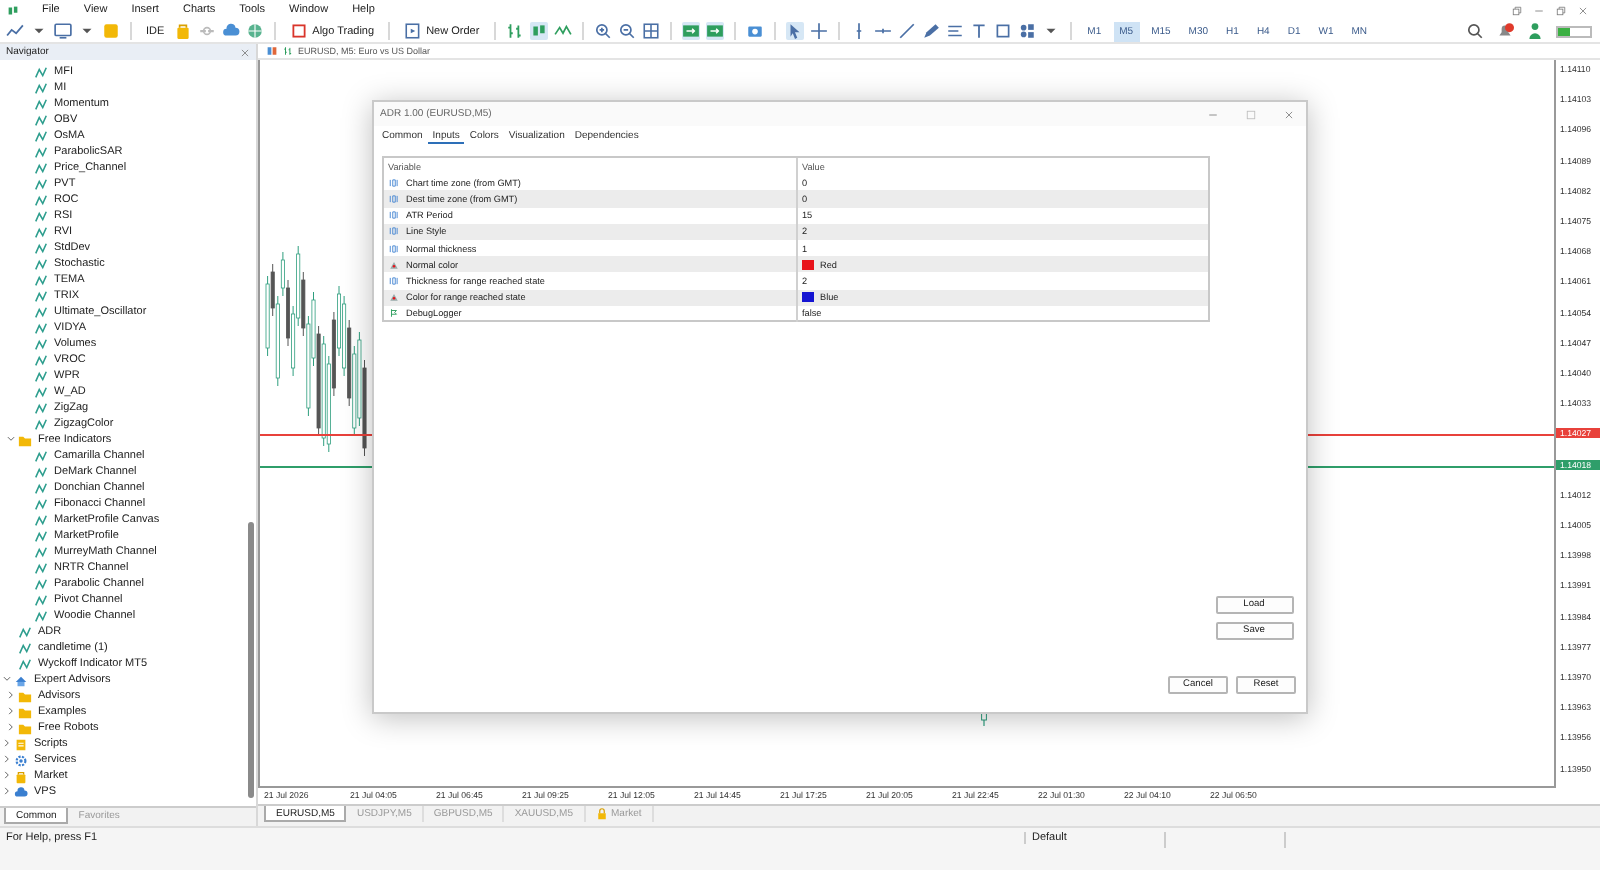 This screenshot has height=870, width=1600. I want to click on person-icon, so click(1535, 31).